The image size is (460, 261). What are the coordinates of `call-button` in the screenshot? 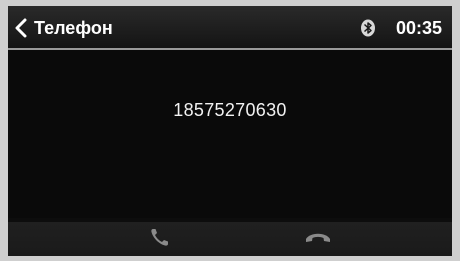 It's located at (160, 239).